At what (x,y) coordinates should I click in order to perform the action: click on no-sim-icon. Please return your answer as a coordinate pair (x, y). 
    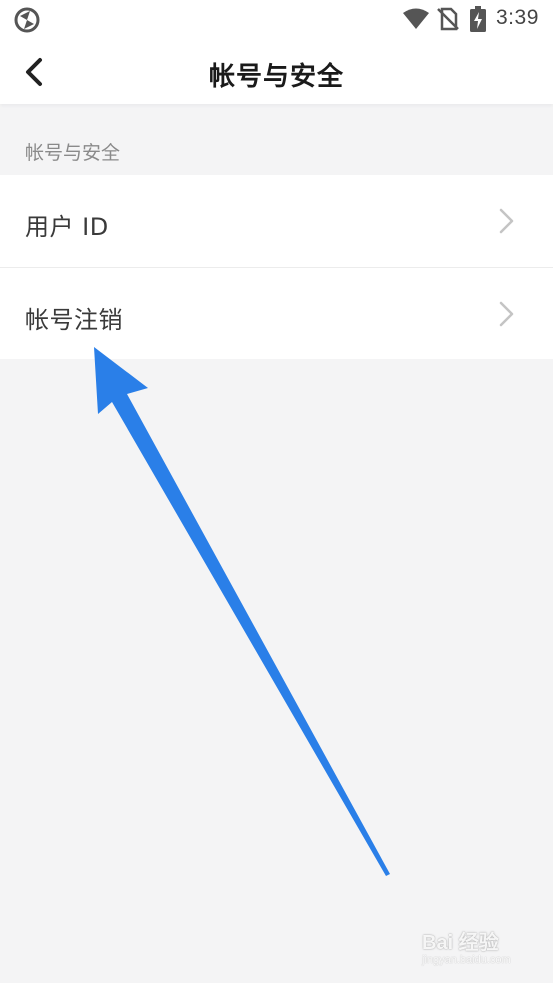
    Looking at the image, I should click on (448, 19).